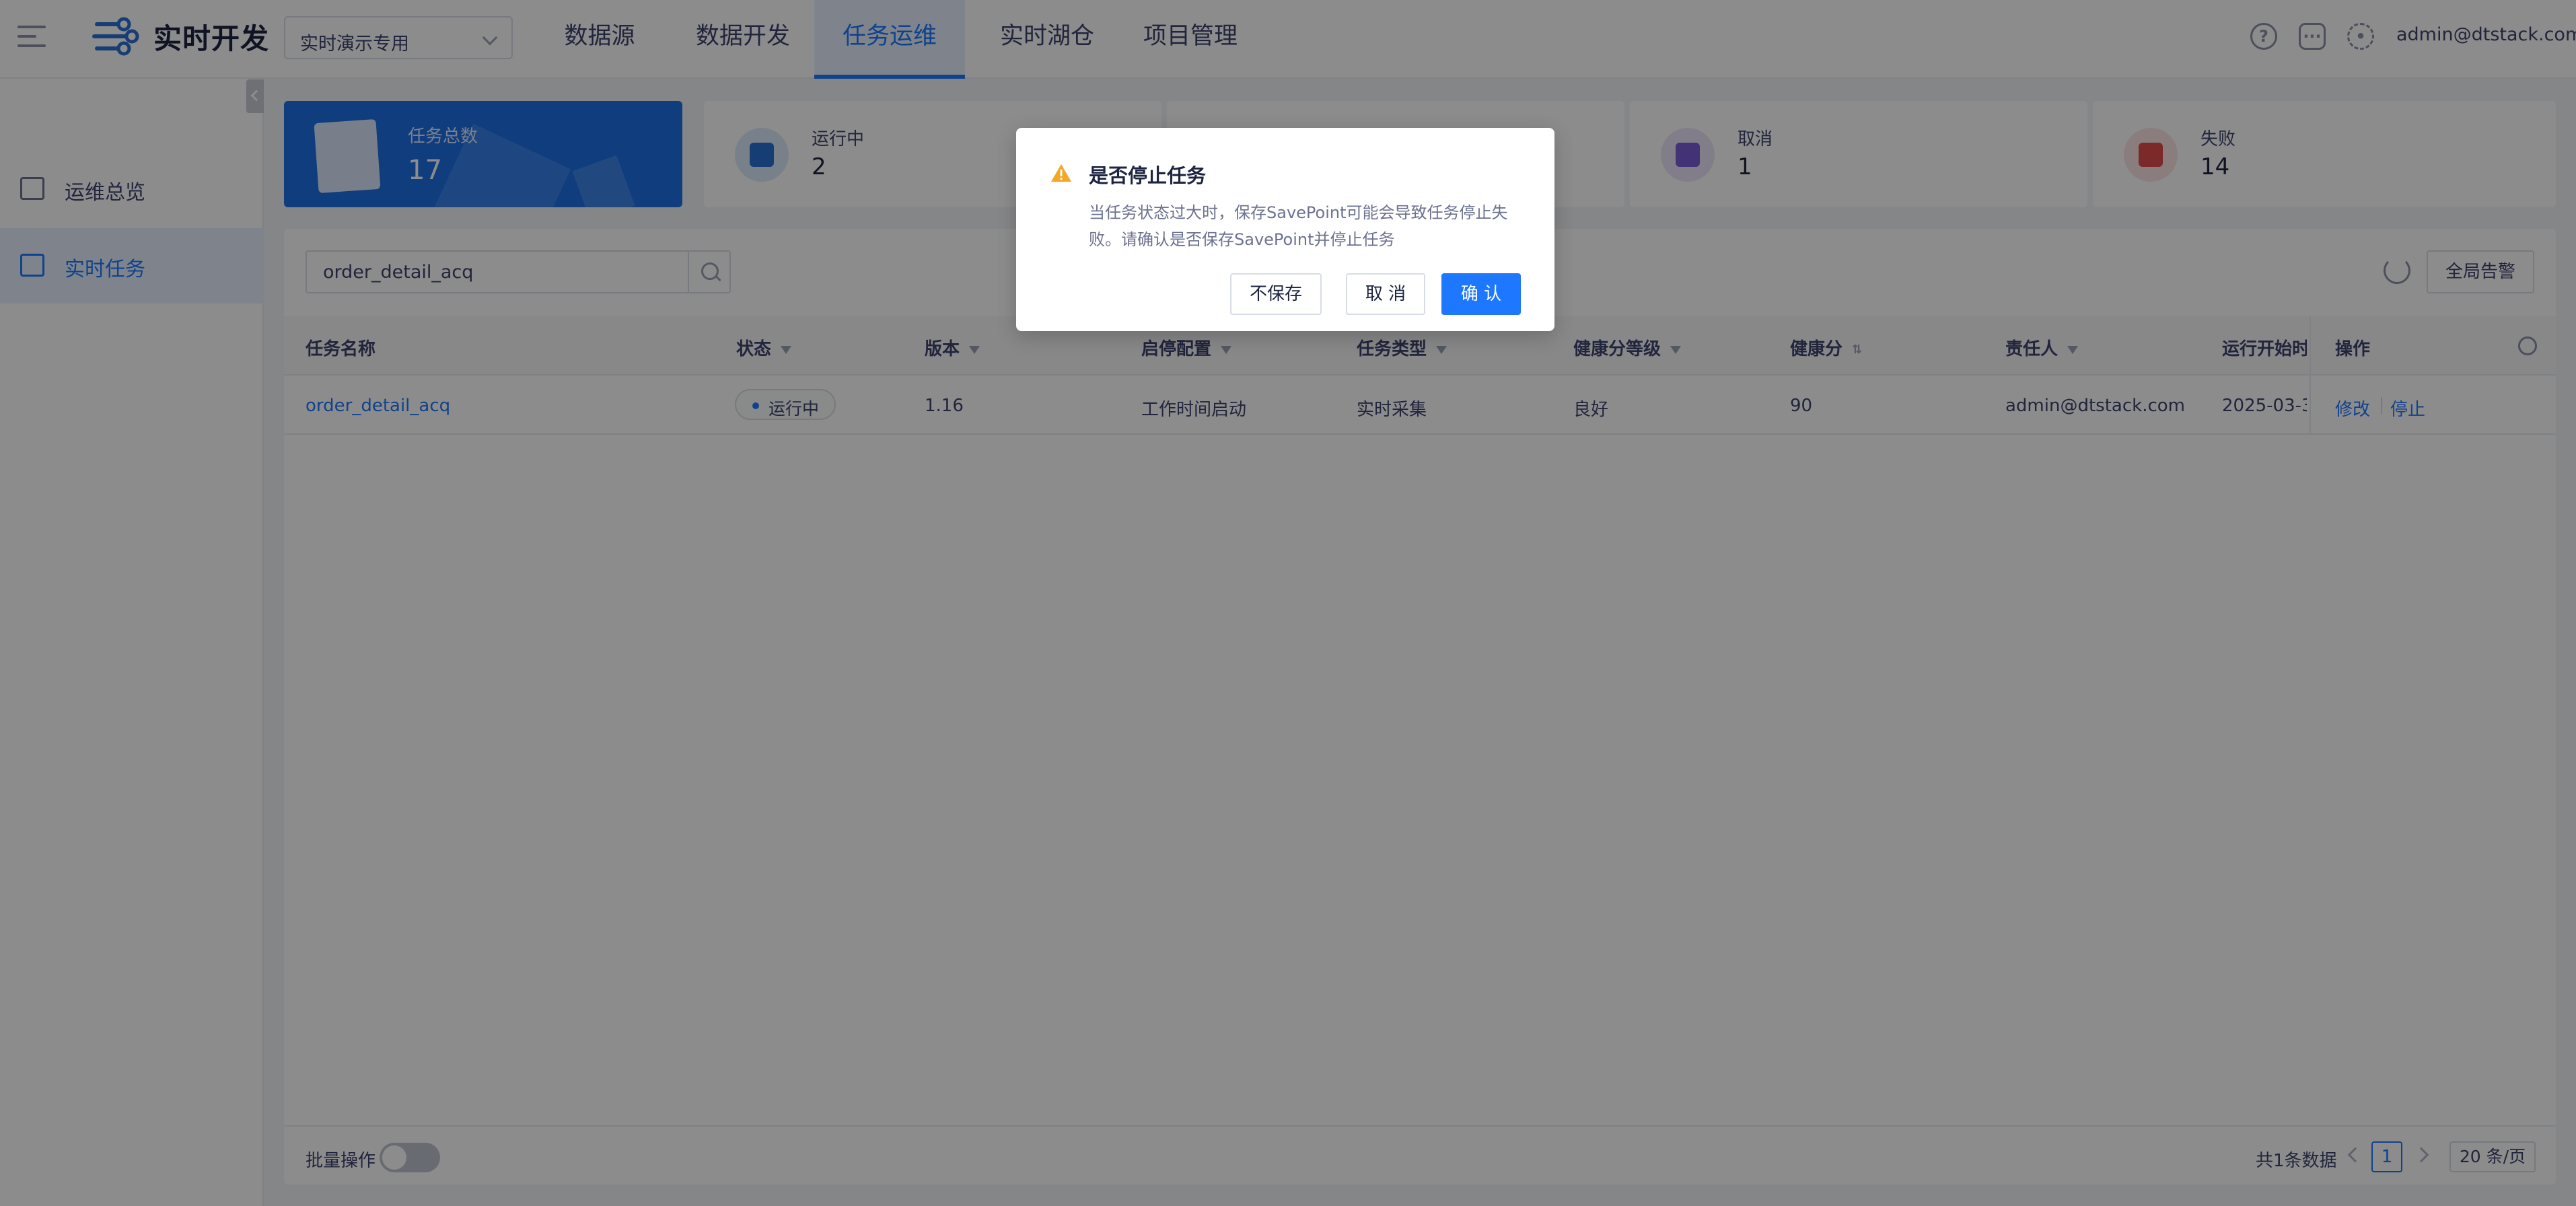 The height and width of the screenshot is (1206, 2576). What do you see at coordinates (1148, 175) in the screenshot?
I see `dialog-title: 是否停止任务` at bounding box center [1148, 175].